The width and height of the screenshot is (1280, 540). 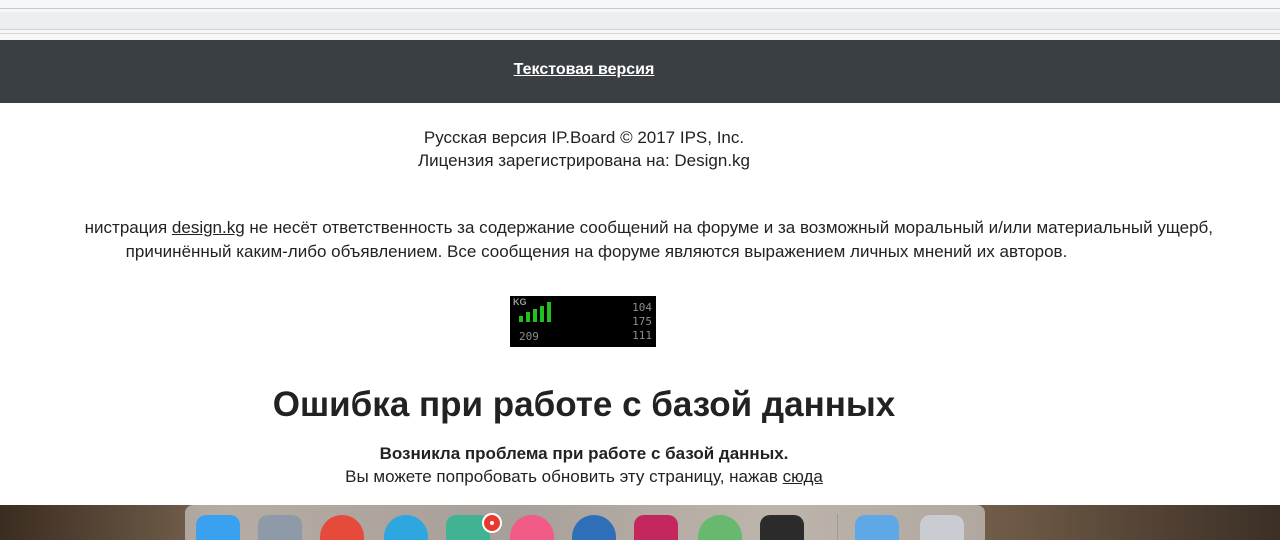 What do you see at coordinates (584, 70) in the screenshot?
I see `text-version-link: Текстовая версия` at bounding box center [584, 70].